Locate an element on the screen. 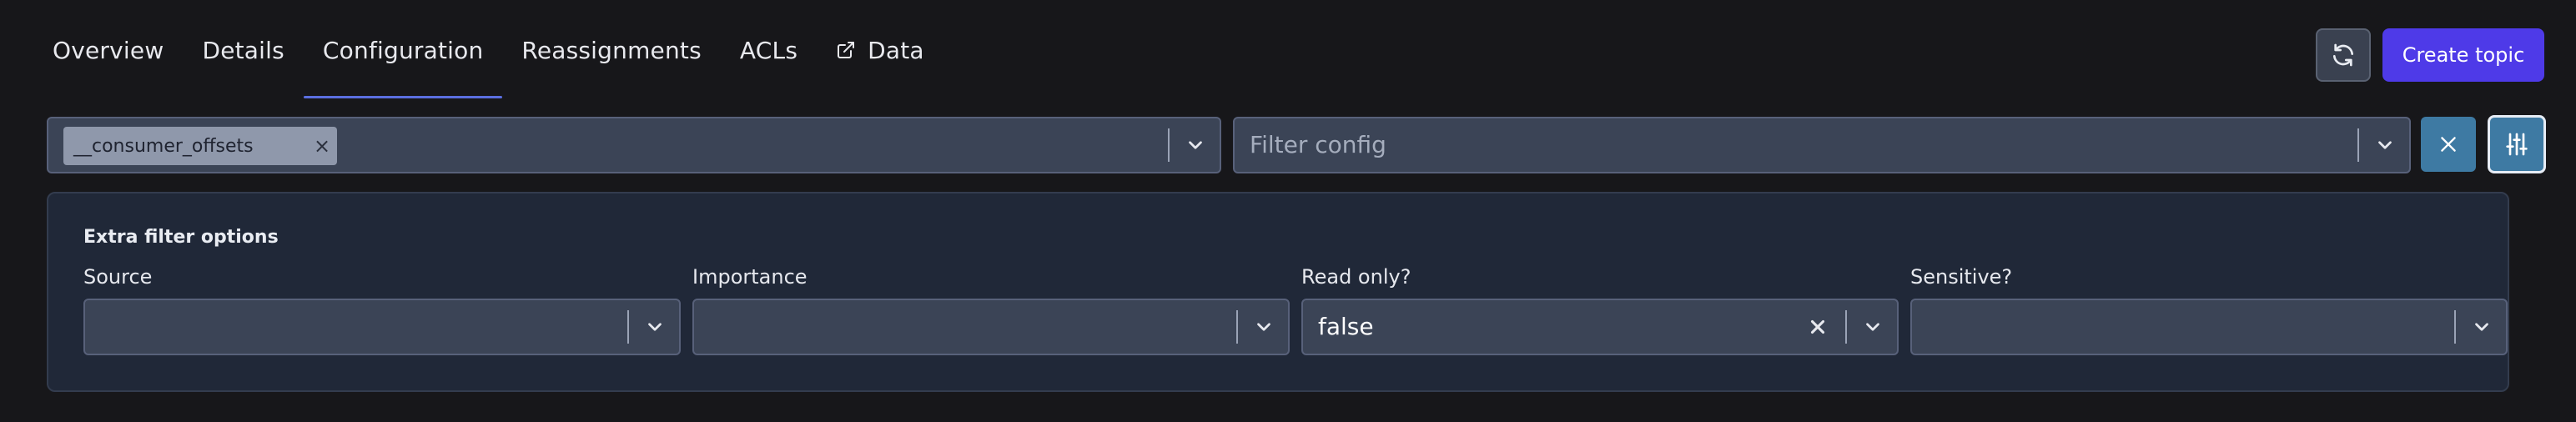 The width and height of the screenshot is (2576, 422). external-link-icon is located at coordinates (846, 50).